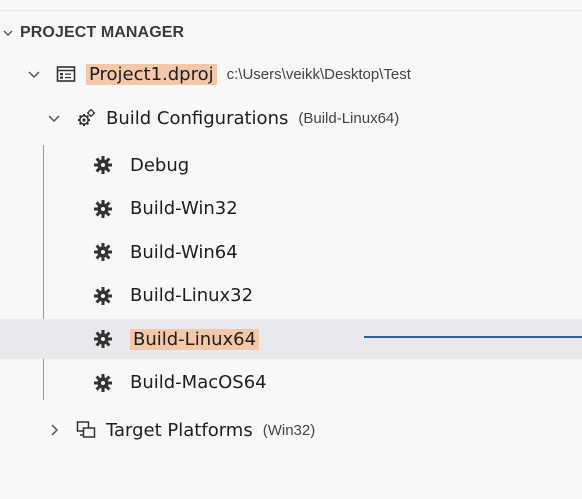  Describe the element at coordinates (86, 118) in the screenshot. I see `gears-icon` at that location.